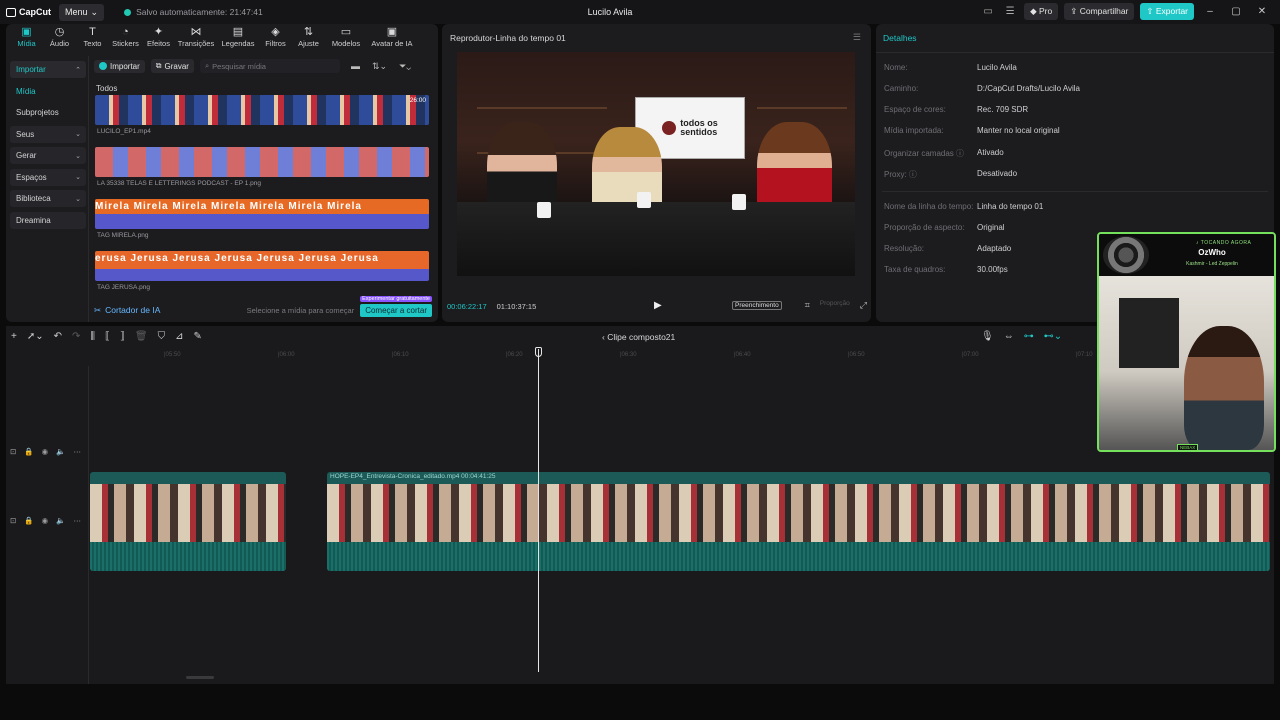  Describe the element at coordinates (1236, 11) in the screenshot. I see `maximize-icon: ▢` at that location.